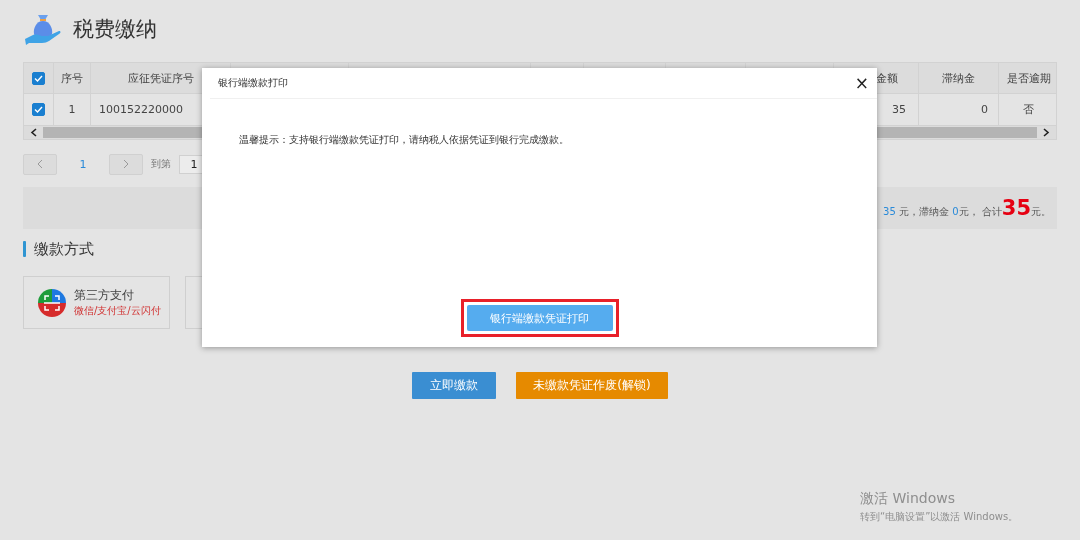 The height and width of the screenshot is (540, 1080). I want to click on row-checkbox, so click(38, 109).